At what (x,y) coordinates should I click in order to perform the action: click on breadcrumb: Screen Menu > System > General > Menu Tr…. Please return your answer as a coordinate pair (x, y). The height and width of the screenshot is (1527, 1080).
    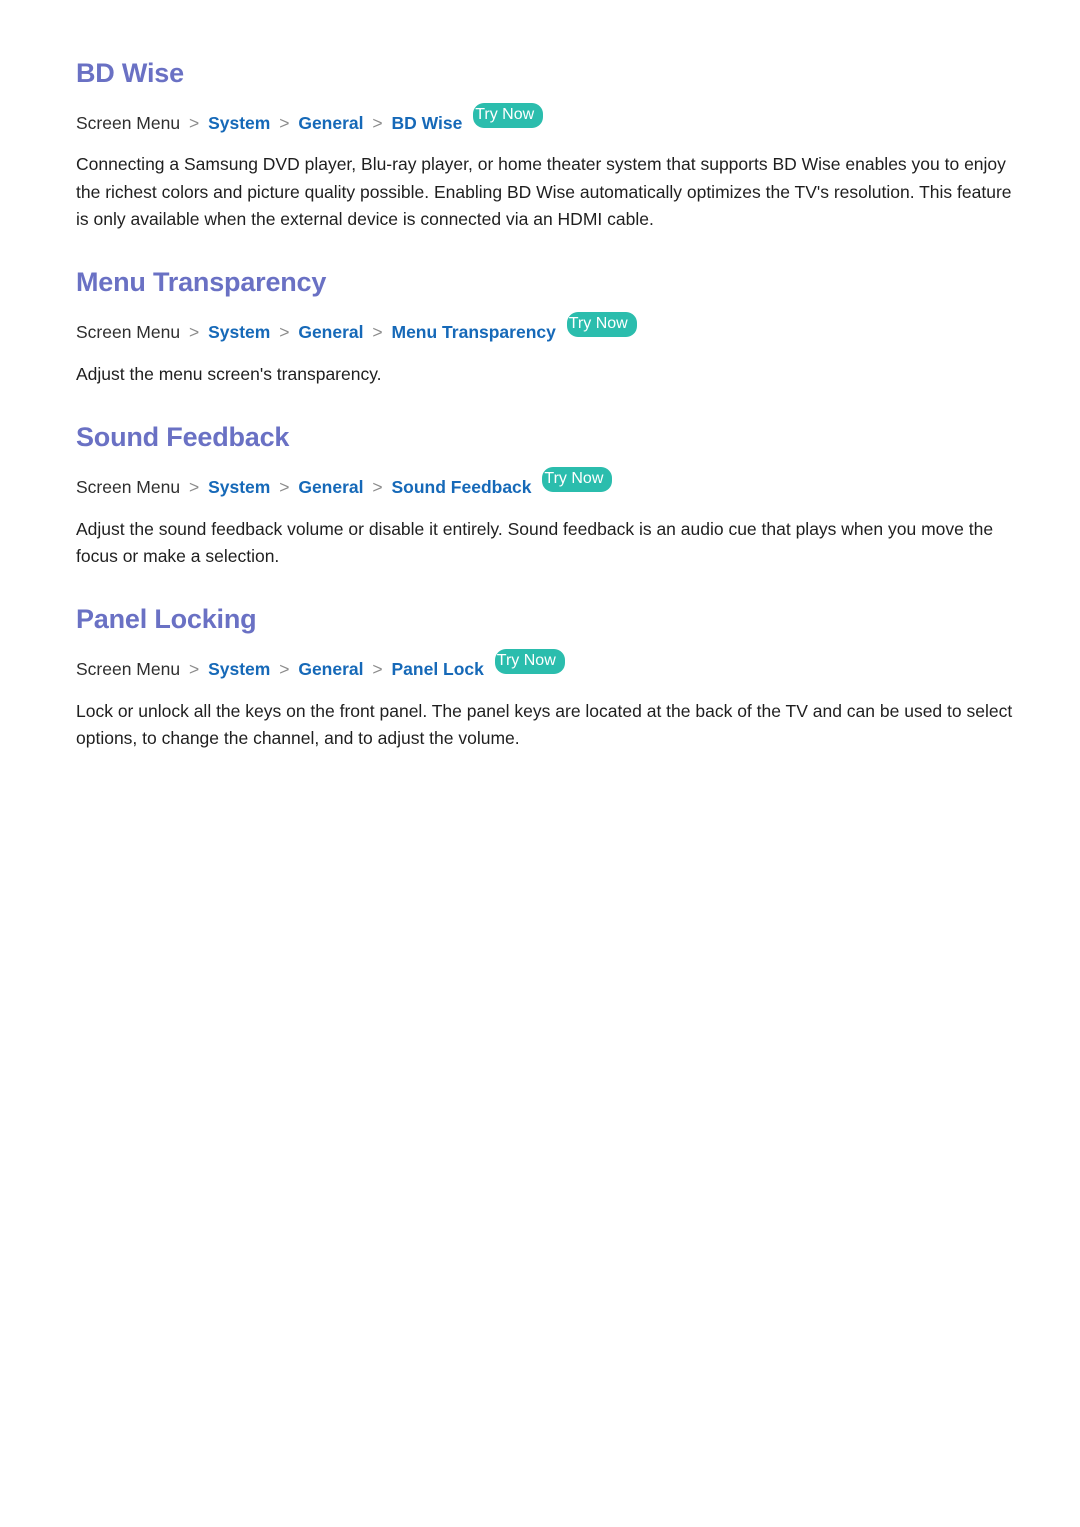
    Looking at the image, I should click on (548, 328).